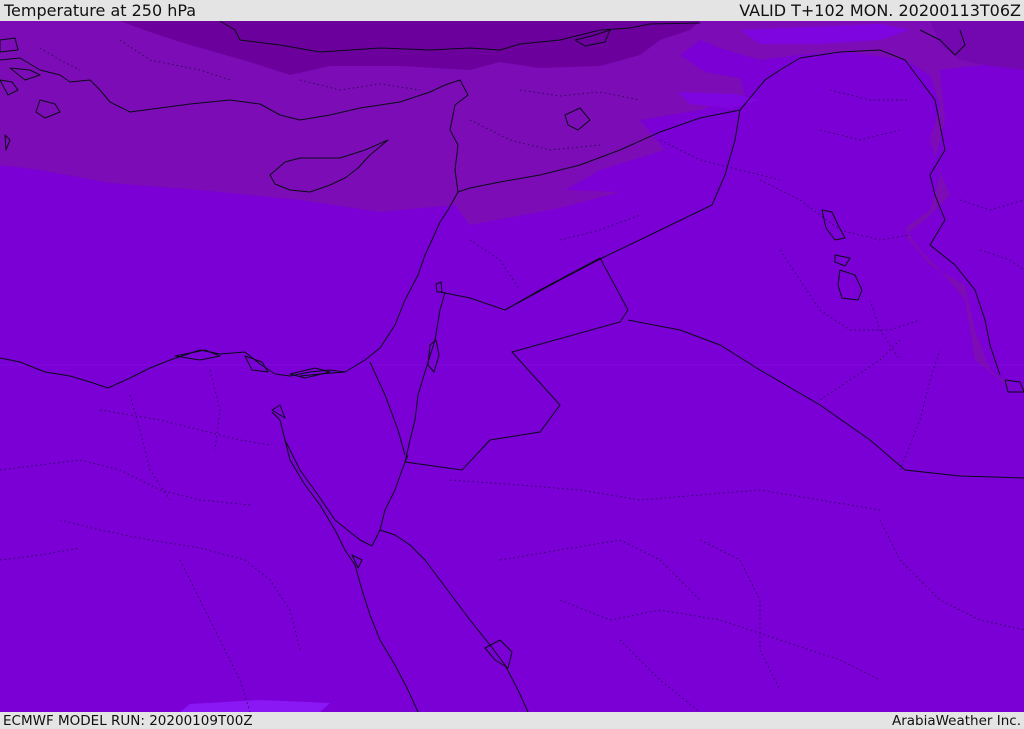 Image resolution: width=1024 pixels, height=729 pixels. Describe the element at coordinates (100, 10) in the screenshot. I see `map-title: Temperature at 250 hPa` at that location.